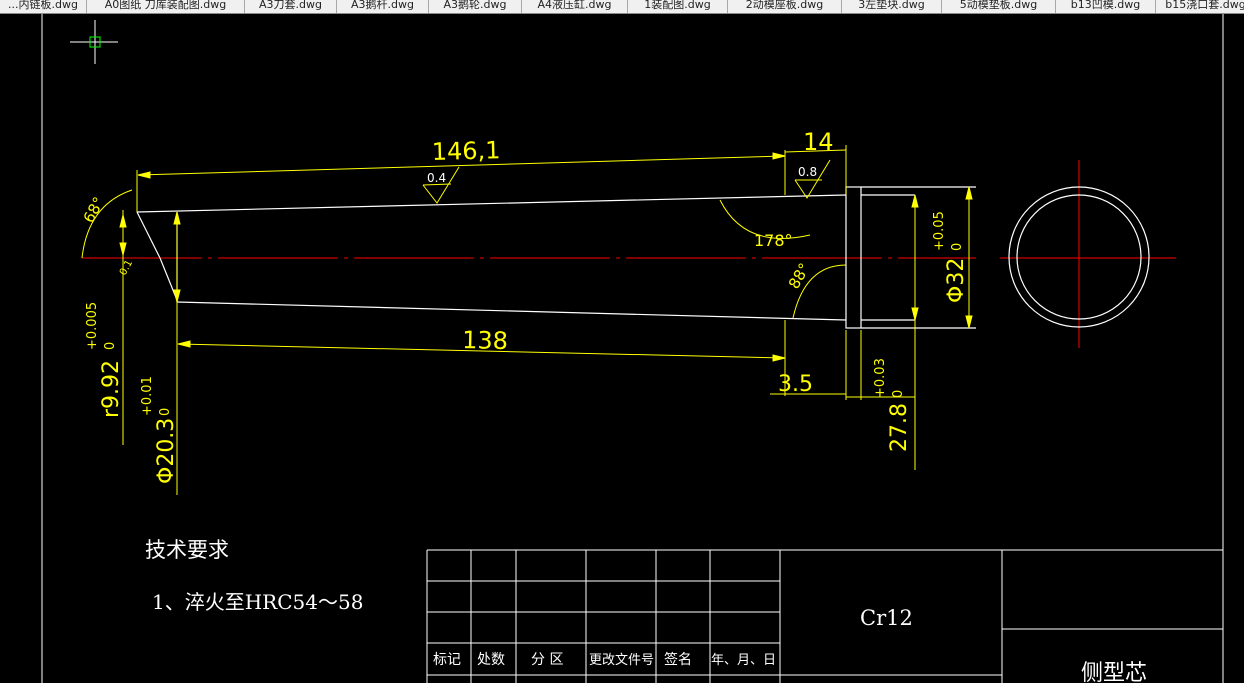 This screenshot has width=1244, height=683. I want to click on roughness-08: 0.8, so click(807, 172).